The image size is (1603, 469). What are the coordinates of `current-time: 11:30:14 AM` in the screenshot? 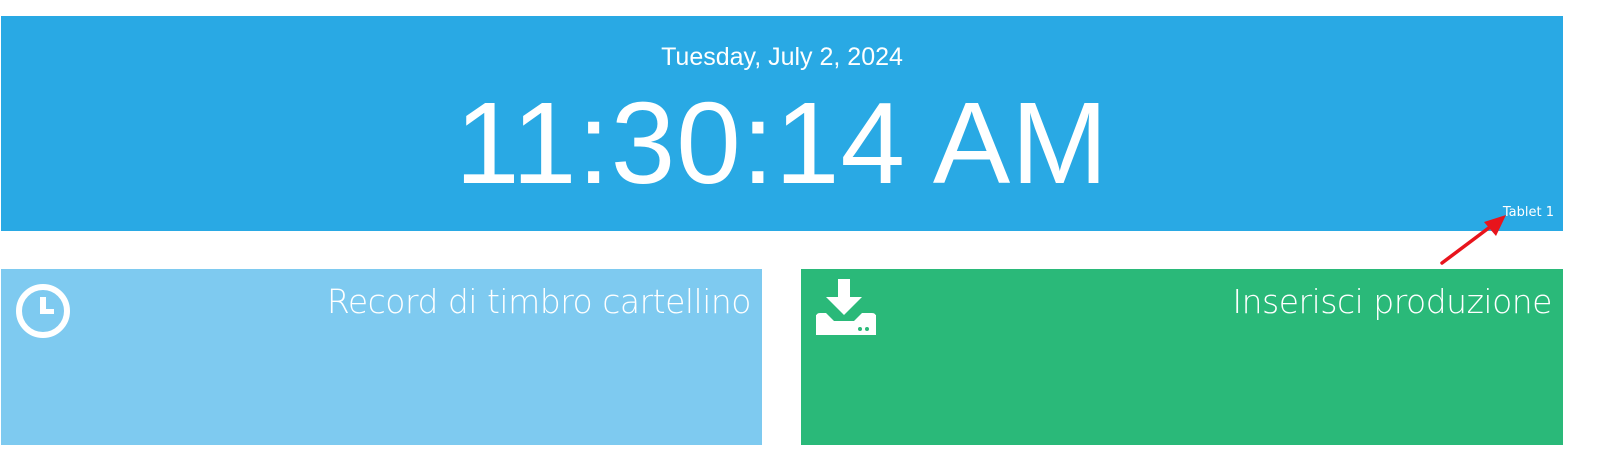 It's located at (782, 143).